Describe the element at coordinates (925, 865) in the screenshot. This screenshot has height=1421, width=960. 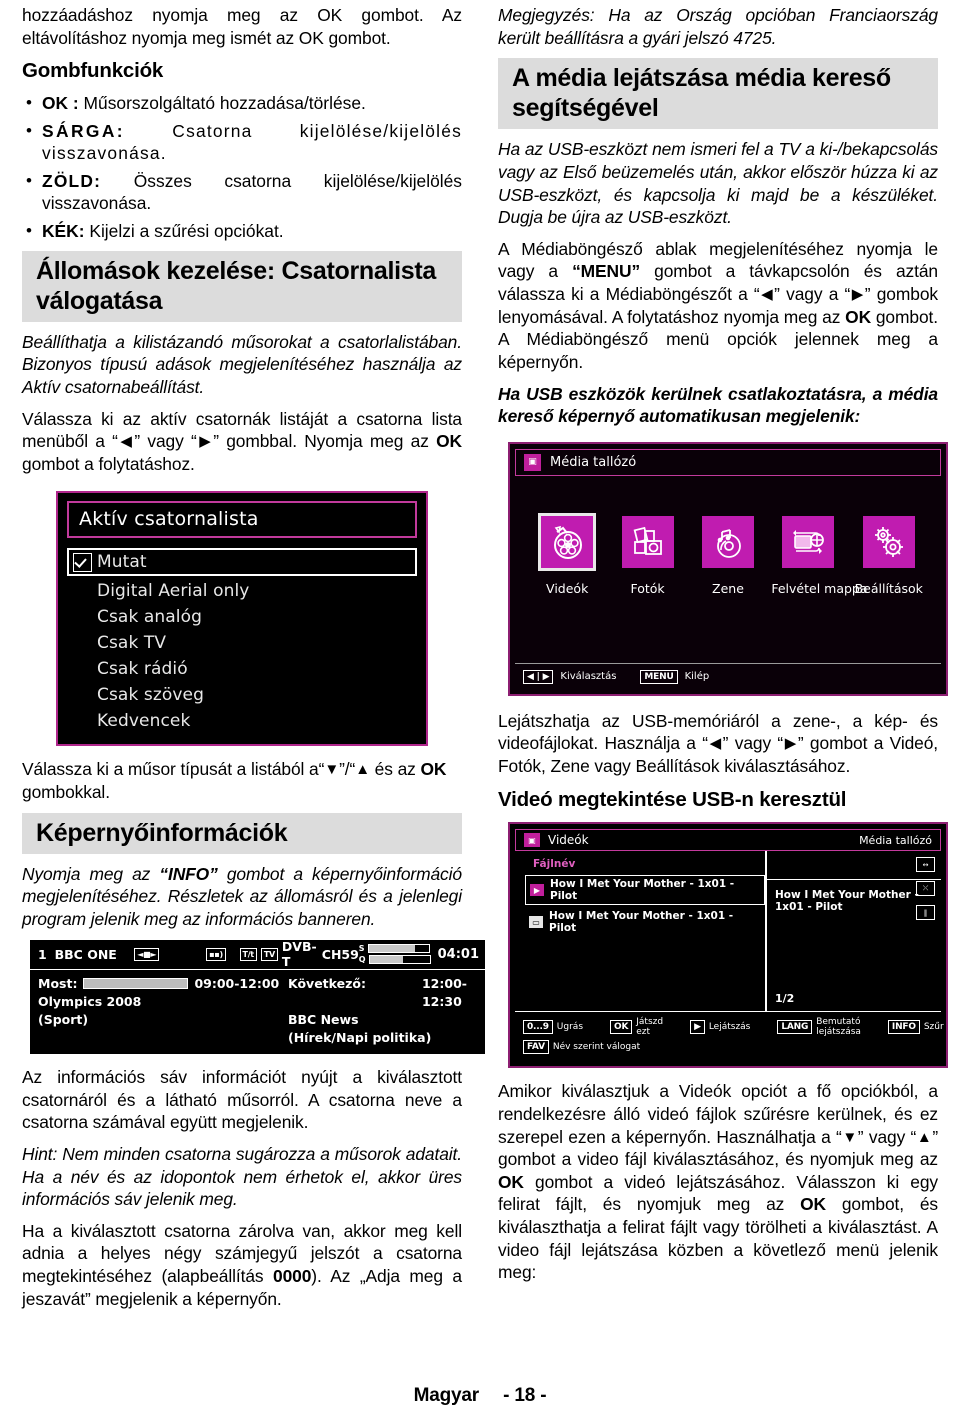
I see `aspect-icon: ↔` at that location.